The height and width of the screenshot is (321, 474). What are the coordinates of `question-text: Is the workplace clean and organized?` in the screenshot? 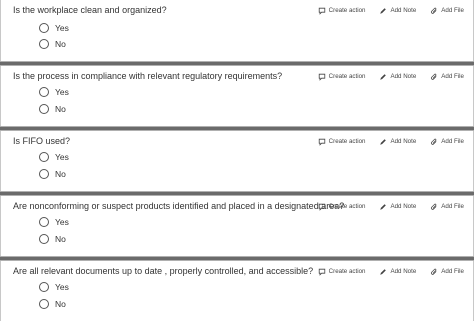 It's located at (90, 10).